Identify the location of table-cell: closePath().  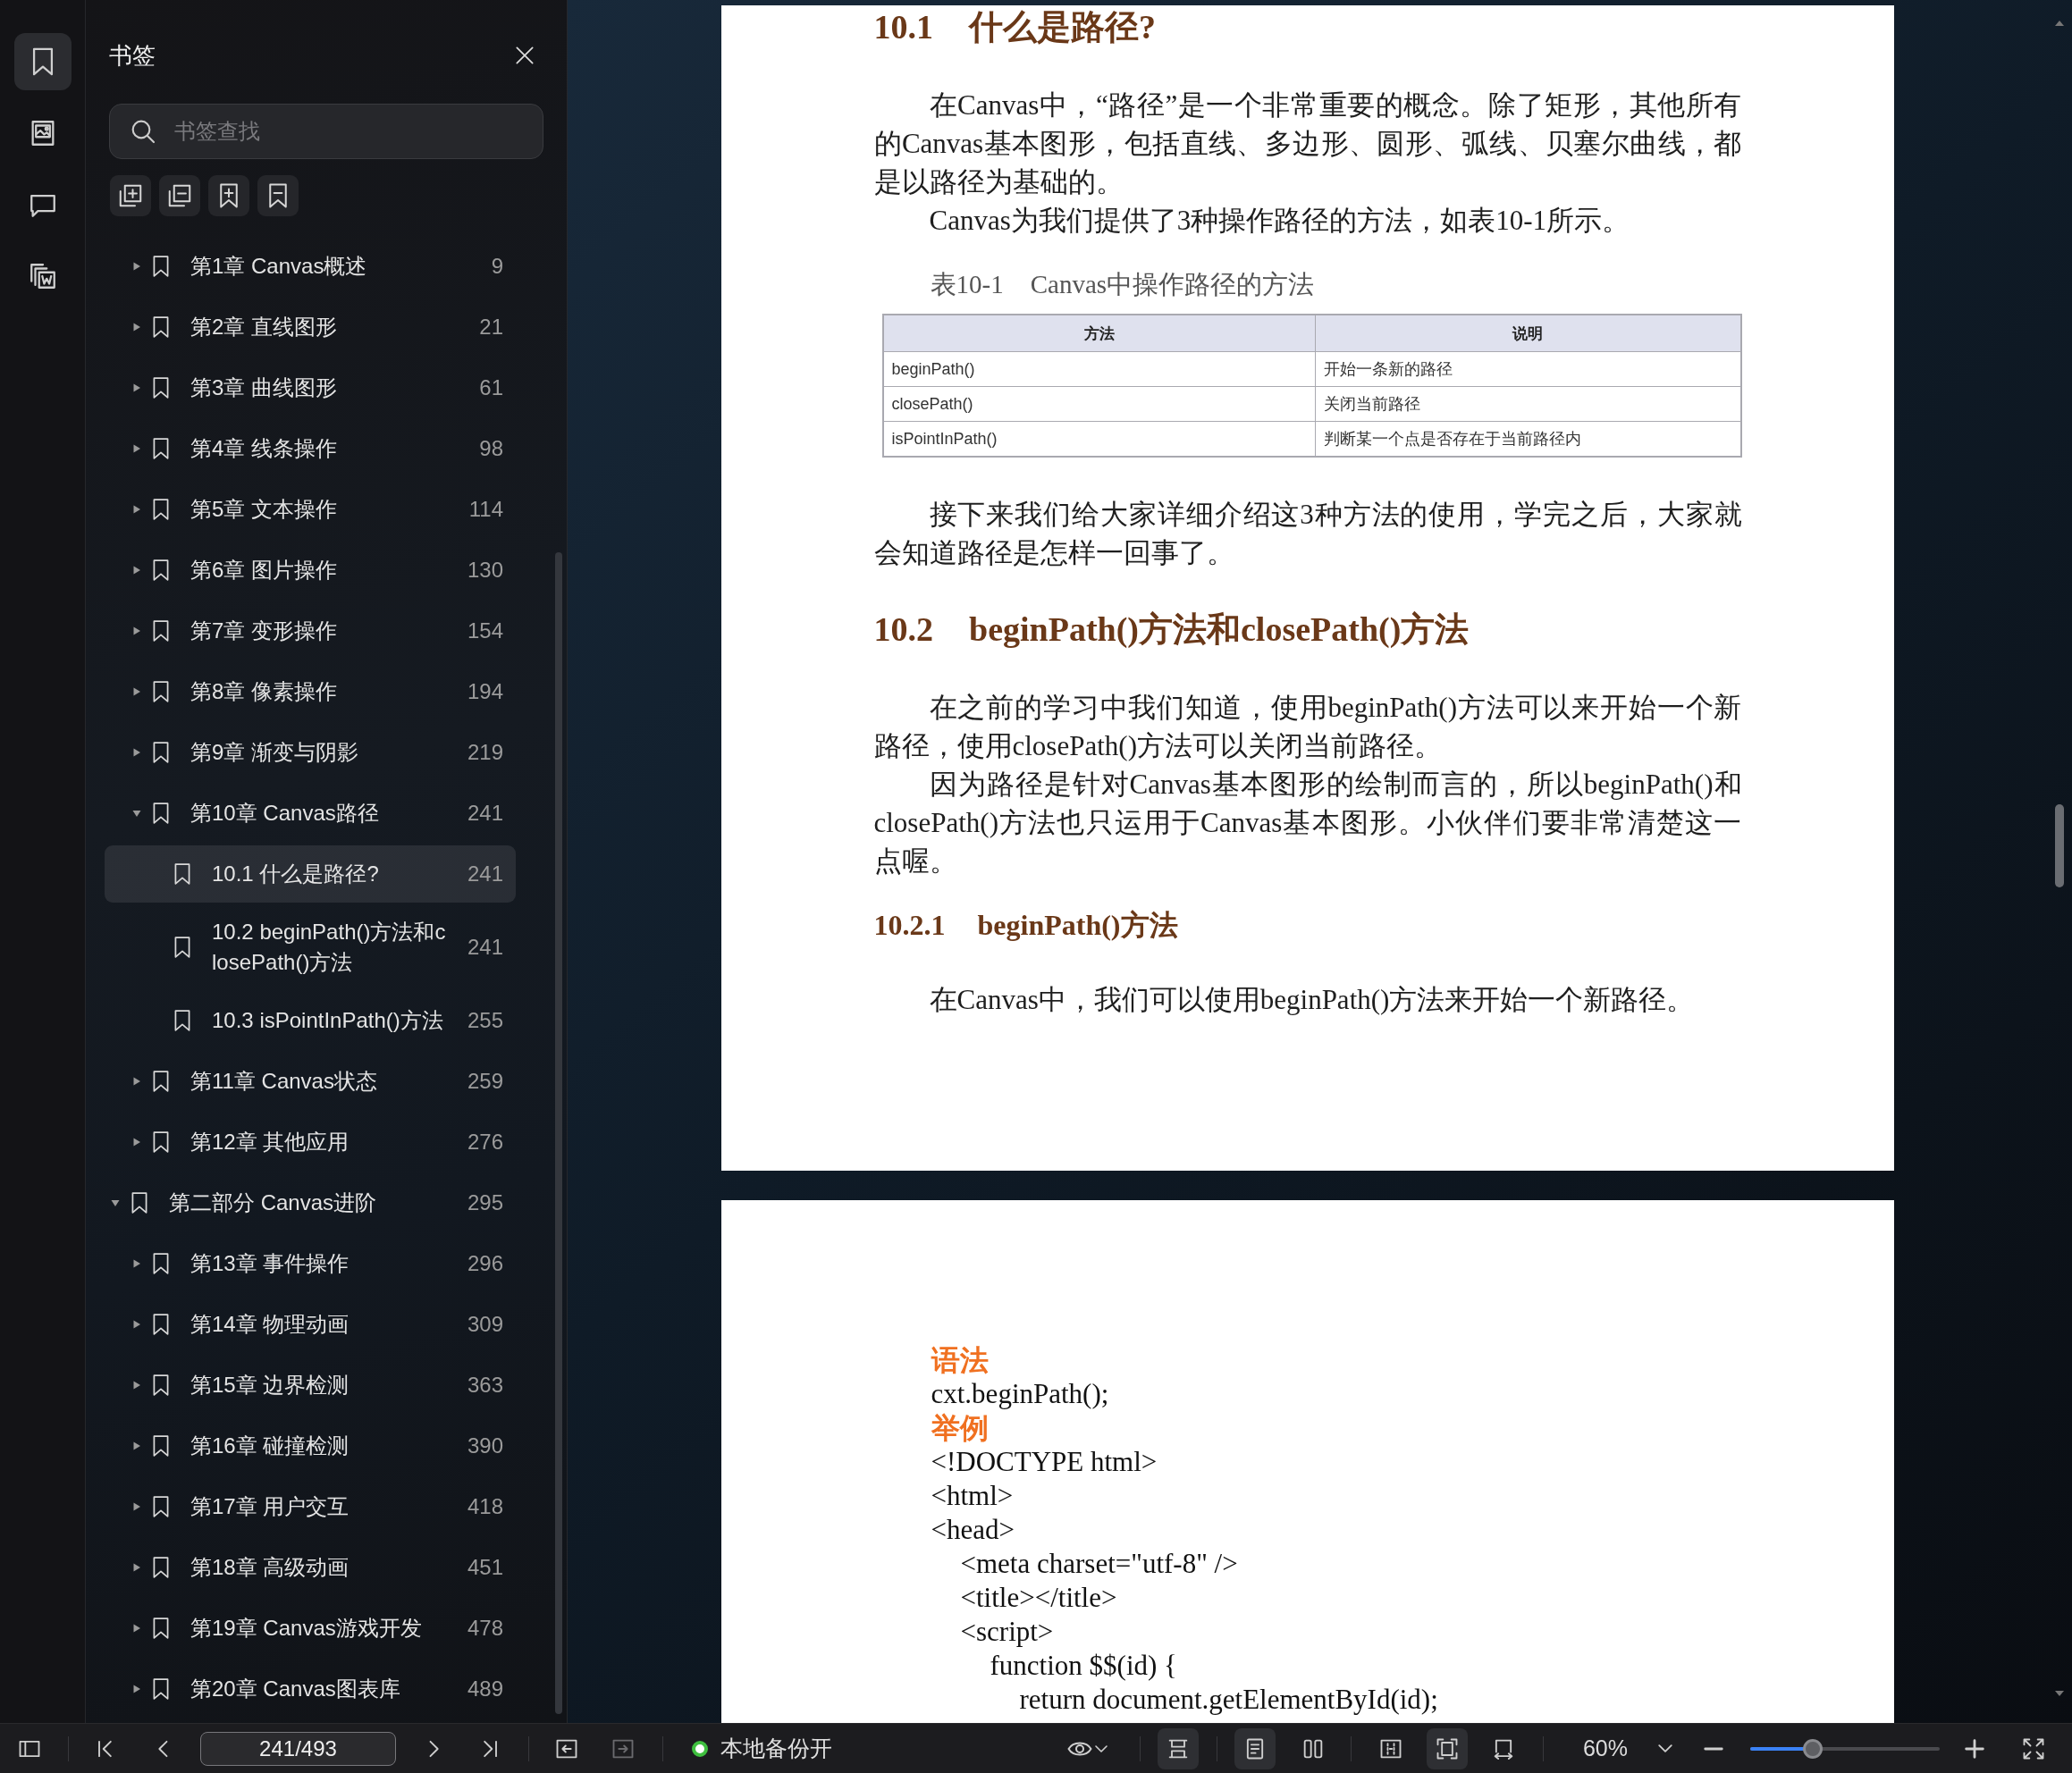
(1098, 404).